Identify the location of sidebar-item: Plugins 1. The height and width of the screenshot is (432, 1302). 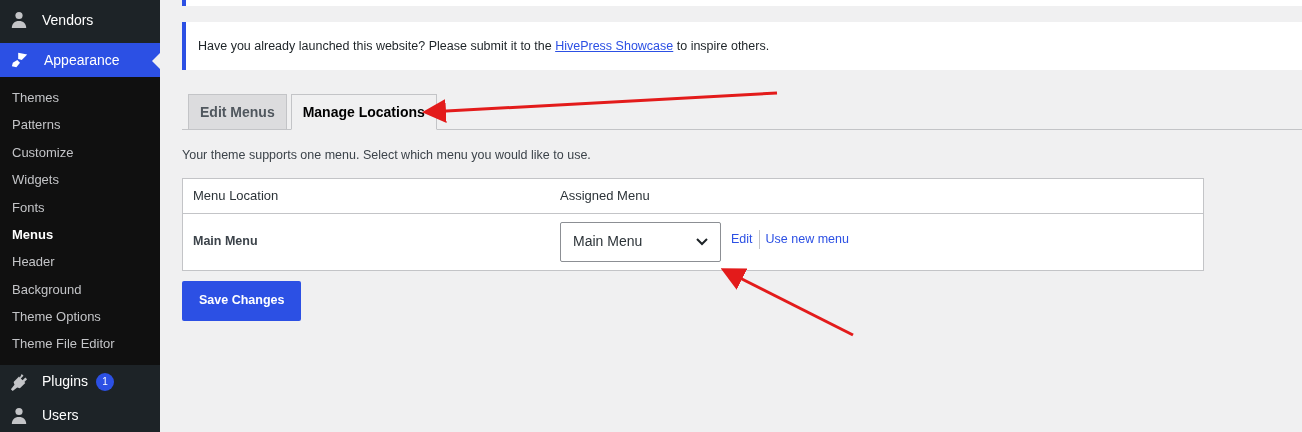
(80, 381).